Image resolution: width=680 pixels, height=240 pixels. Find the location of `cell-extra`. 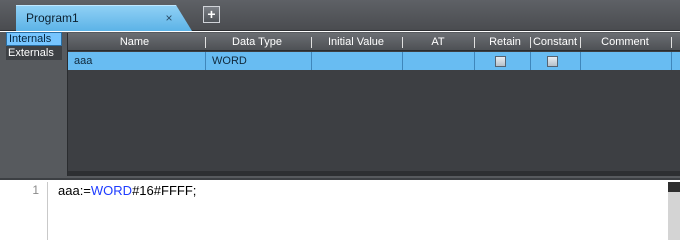

cell-extra is located at coordinates (676, 61).